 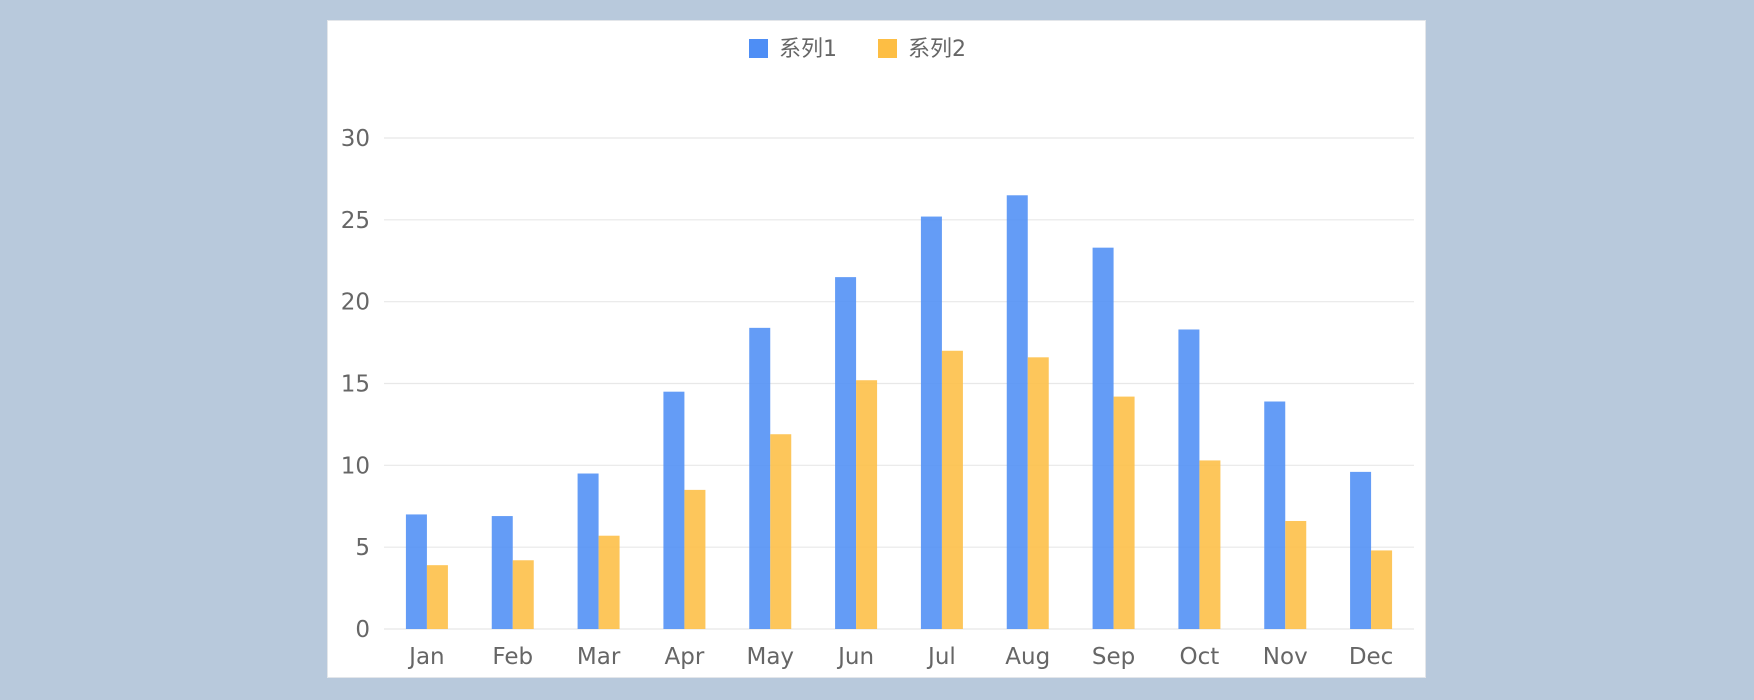 What do you see at coordinates (1189, 479) in the screenshot?
I see `bar-1-oct` at bounding box center [1189, 479].